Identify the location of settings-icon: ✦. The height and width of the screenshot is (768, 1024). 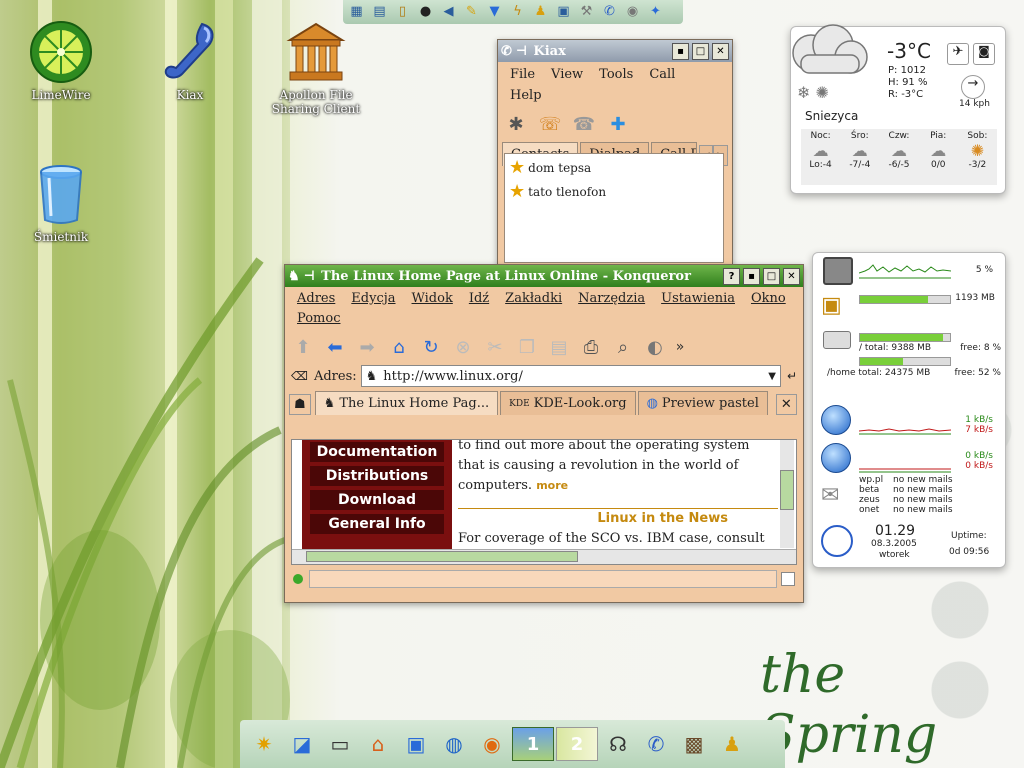
(655, 11).